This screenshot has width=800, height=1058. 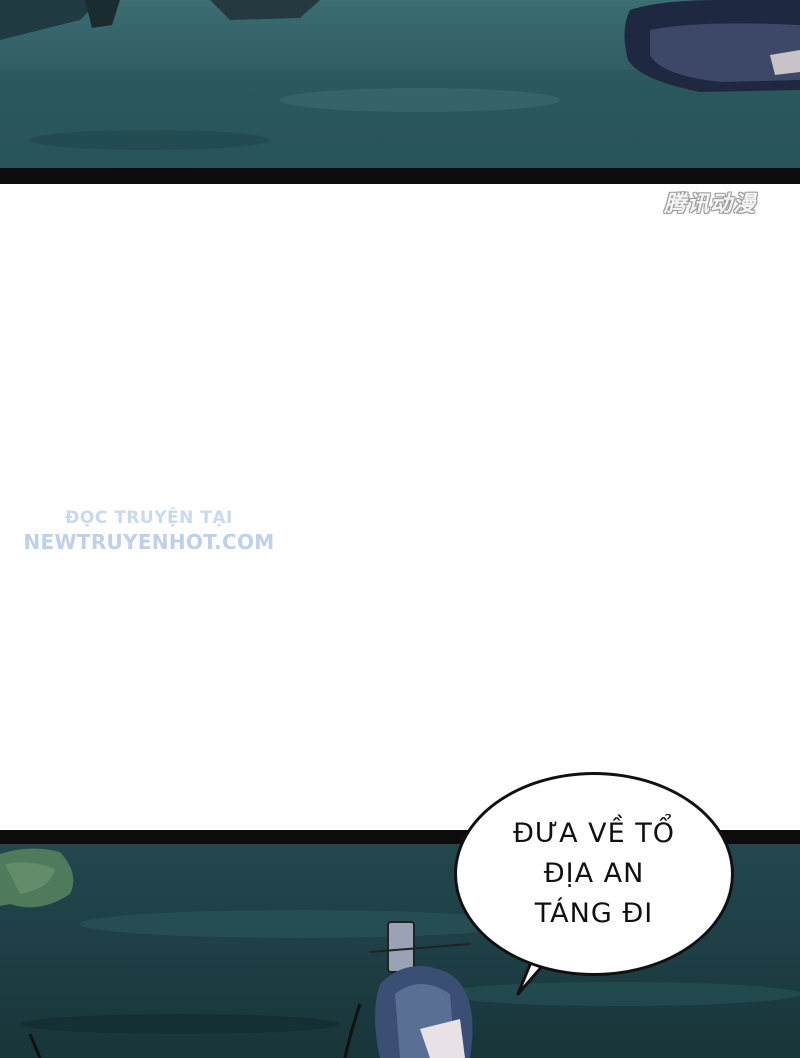 I want to click on speech-line-1: ĐƯA VỀ TỔ, so click(x=594, y=833).